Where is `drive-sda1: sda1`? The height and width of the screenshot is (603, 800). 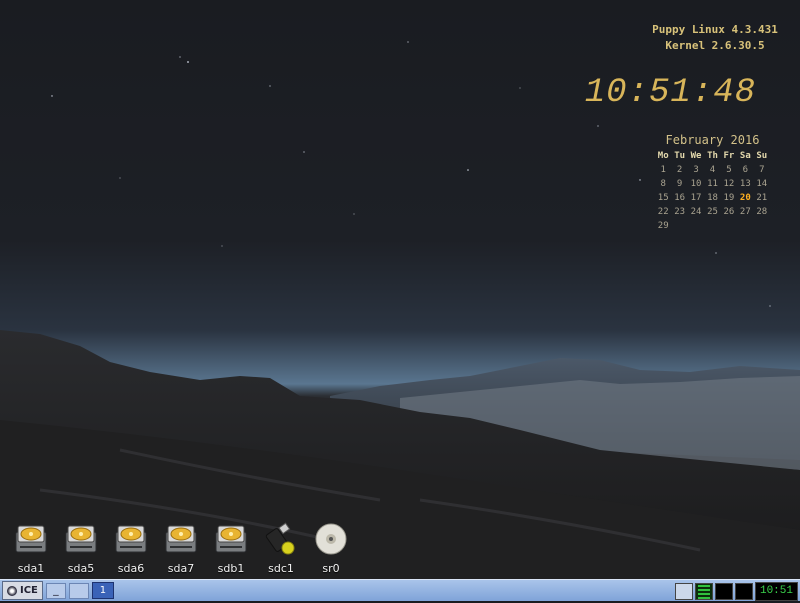 drive-sda1: sda1 is located at coordinates (31, 548).